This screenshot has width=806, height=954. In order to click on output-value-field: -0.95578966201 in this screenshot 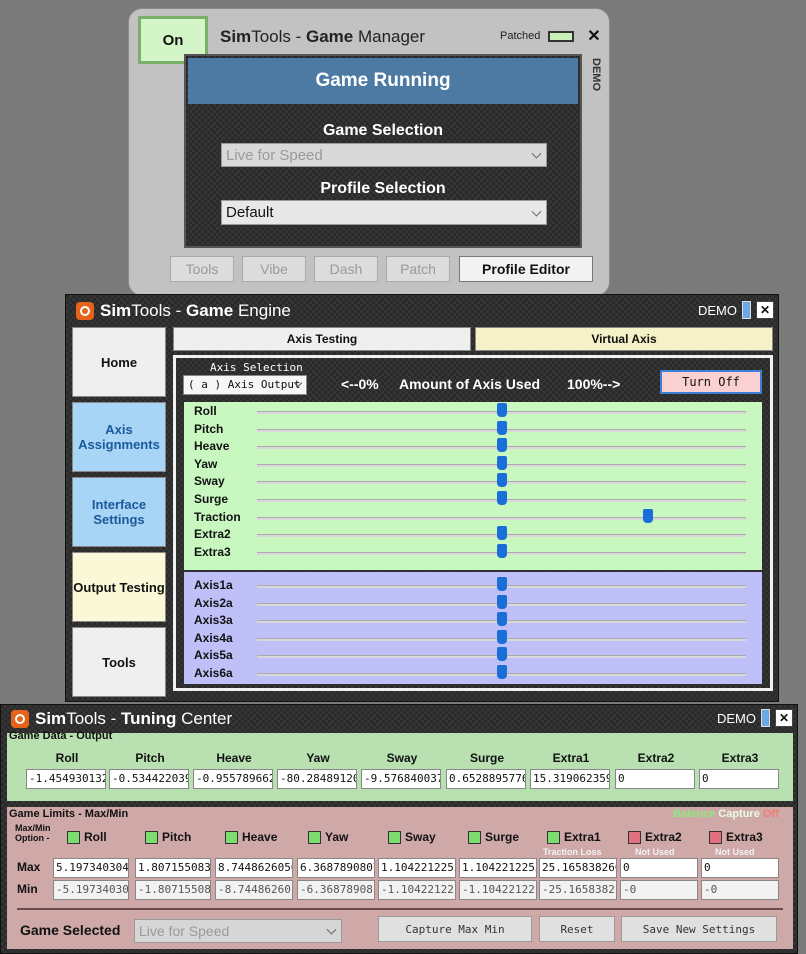, I will do `click(233, 779)`.